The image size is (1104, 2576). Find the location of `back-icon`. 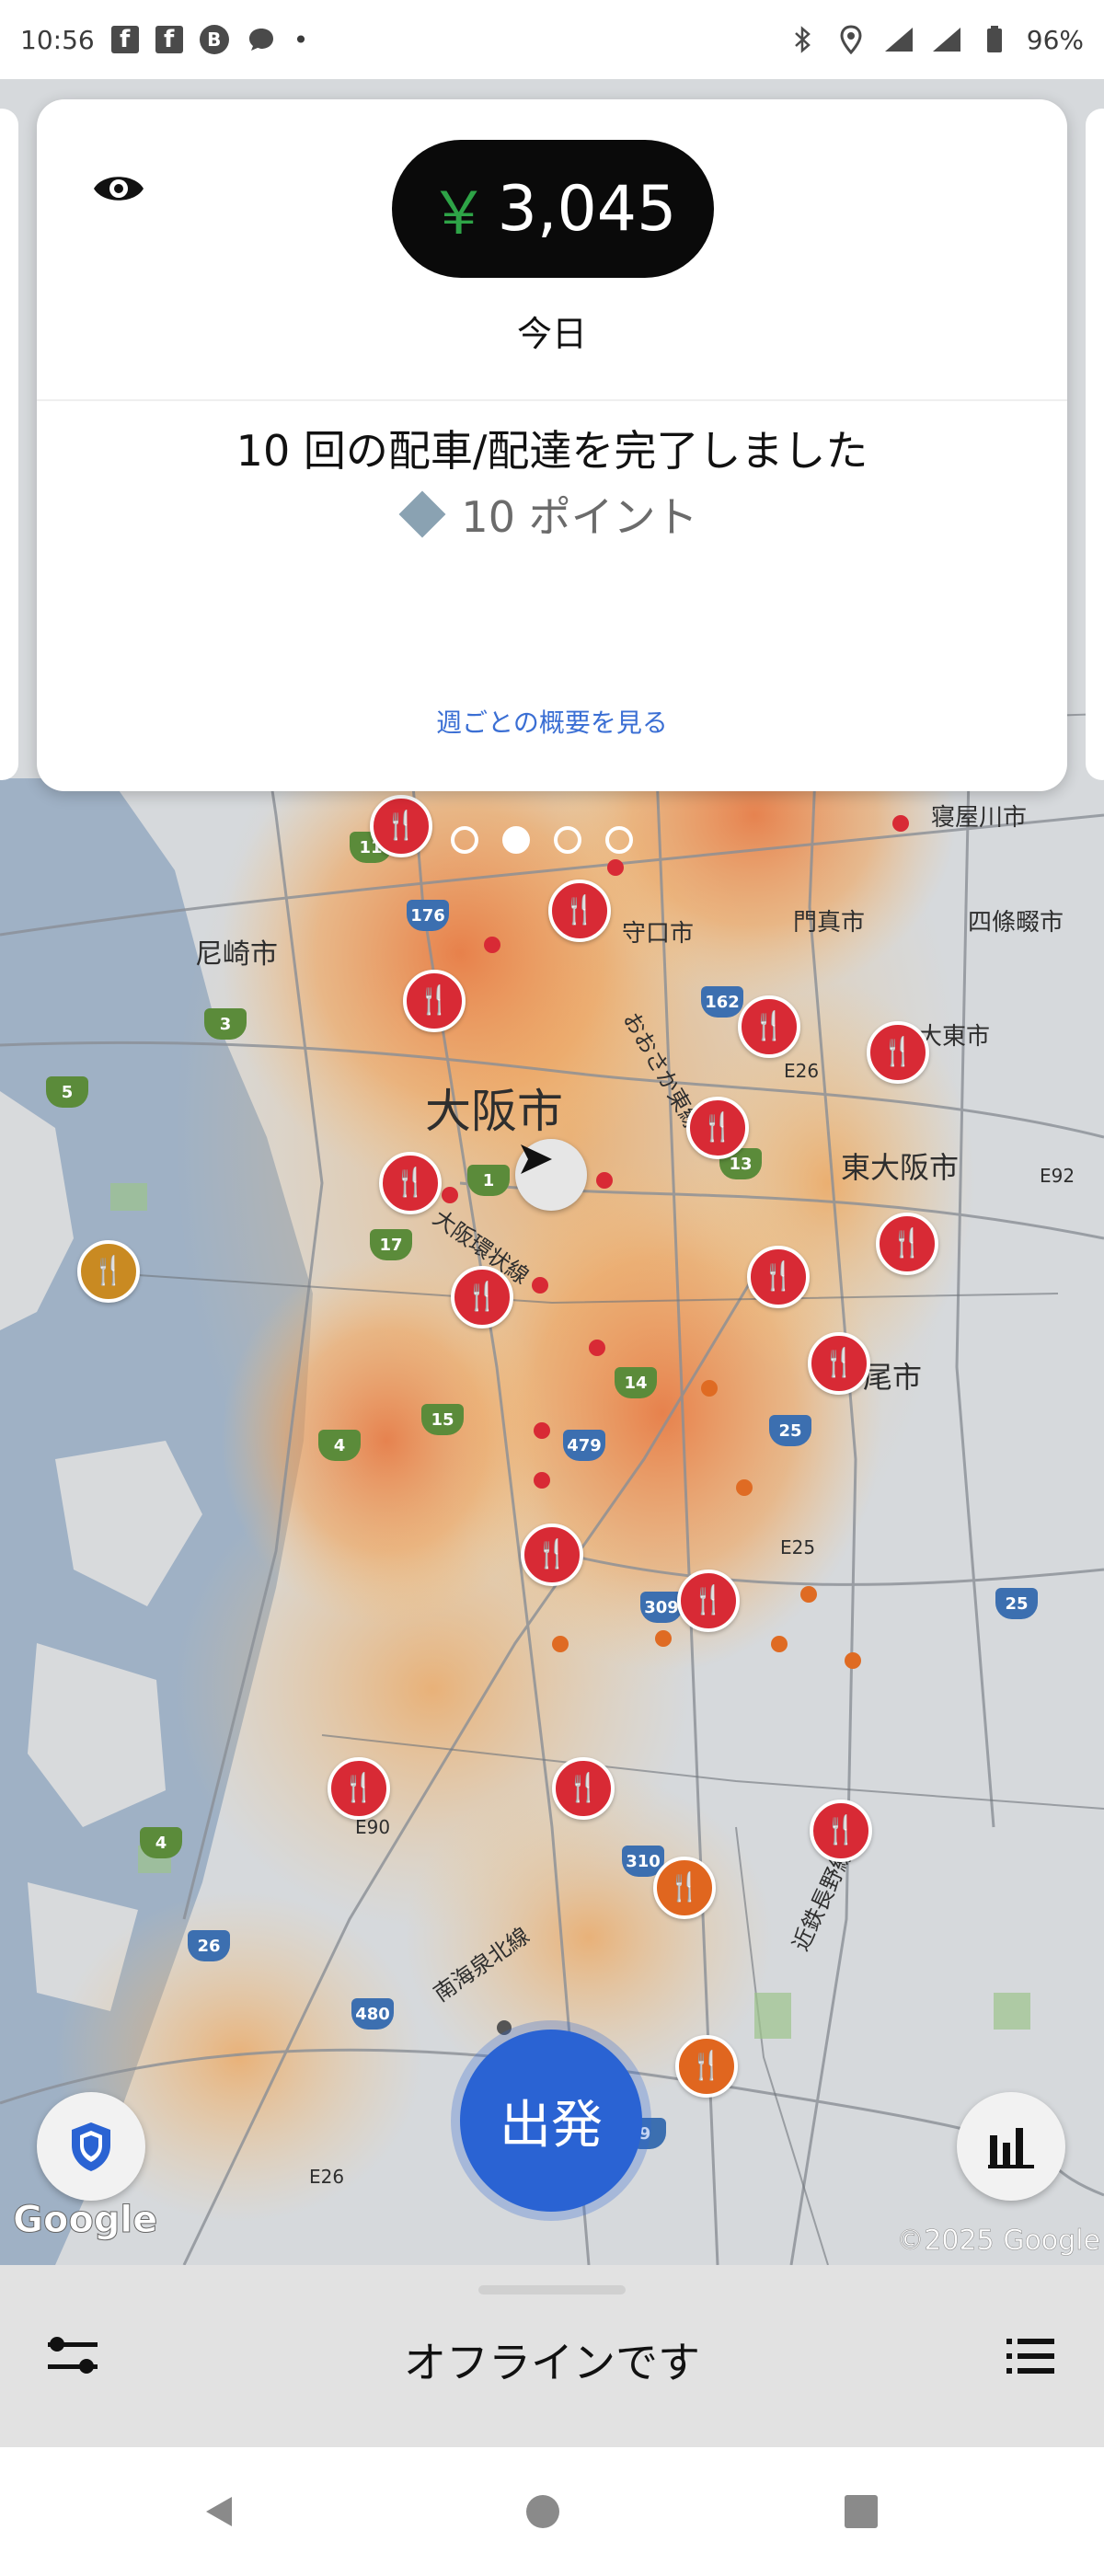

back-icon is located at coordinates (219, 2511).